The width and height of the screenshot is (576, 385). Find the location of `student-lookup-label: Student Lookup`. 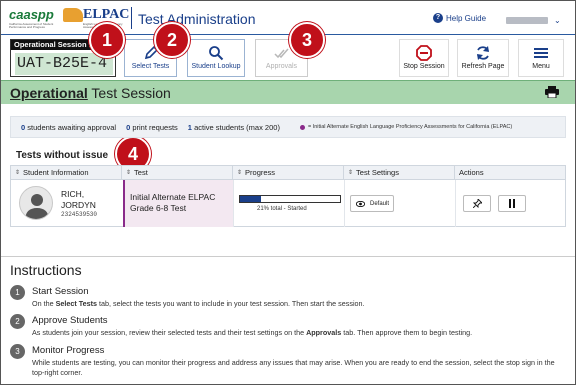

student-lookup-label: Student Lookup is located at coordinates (216, 66).